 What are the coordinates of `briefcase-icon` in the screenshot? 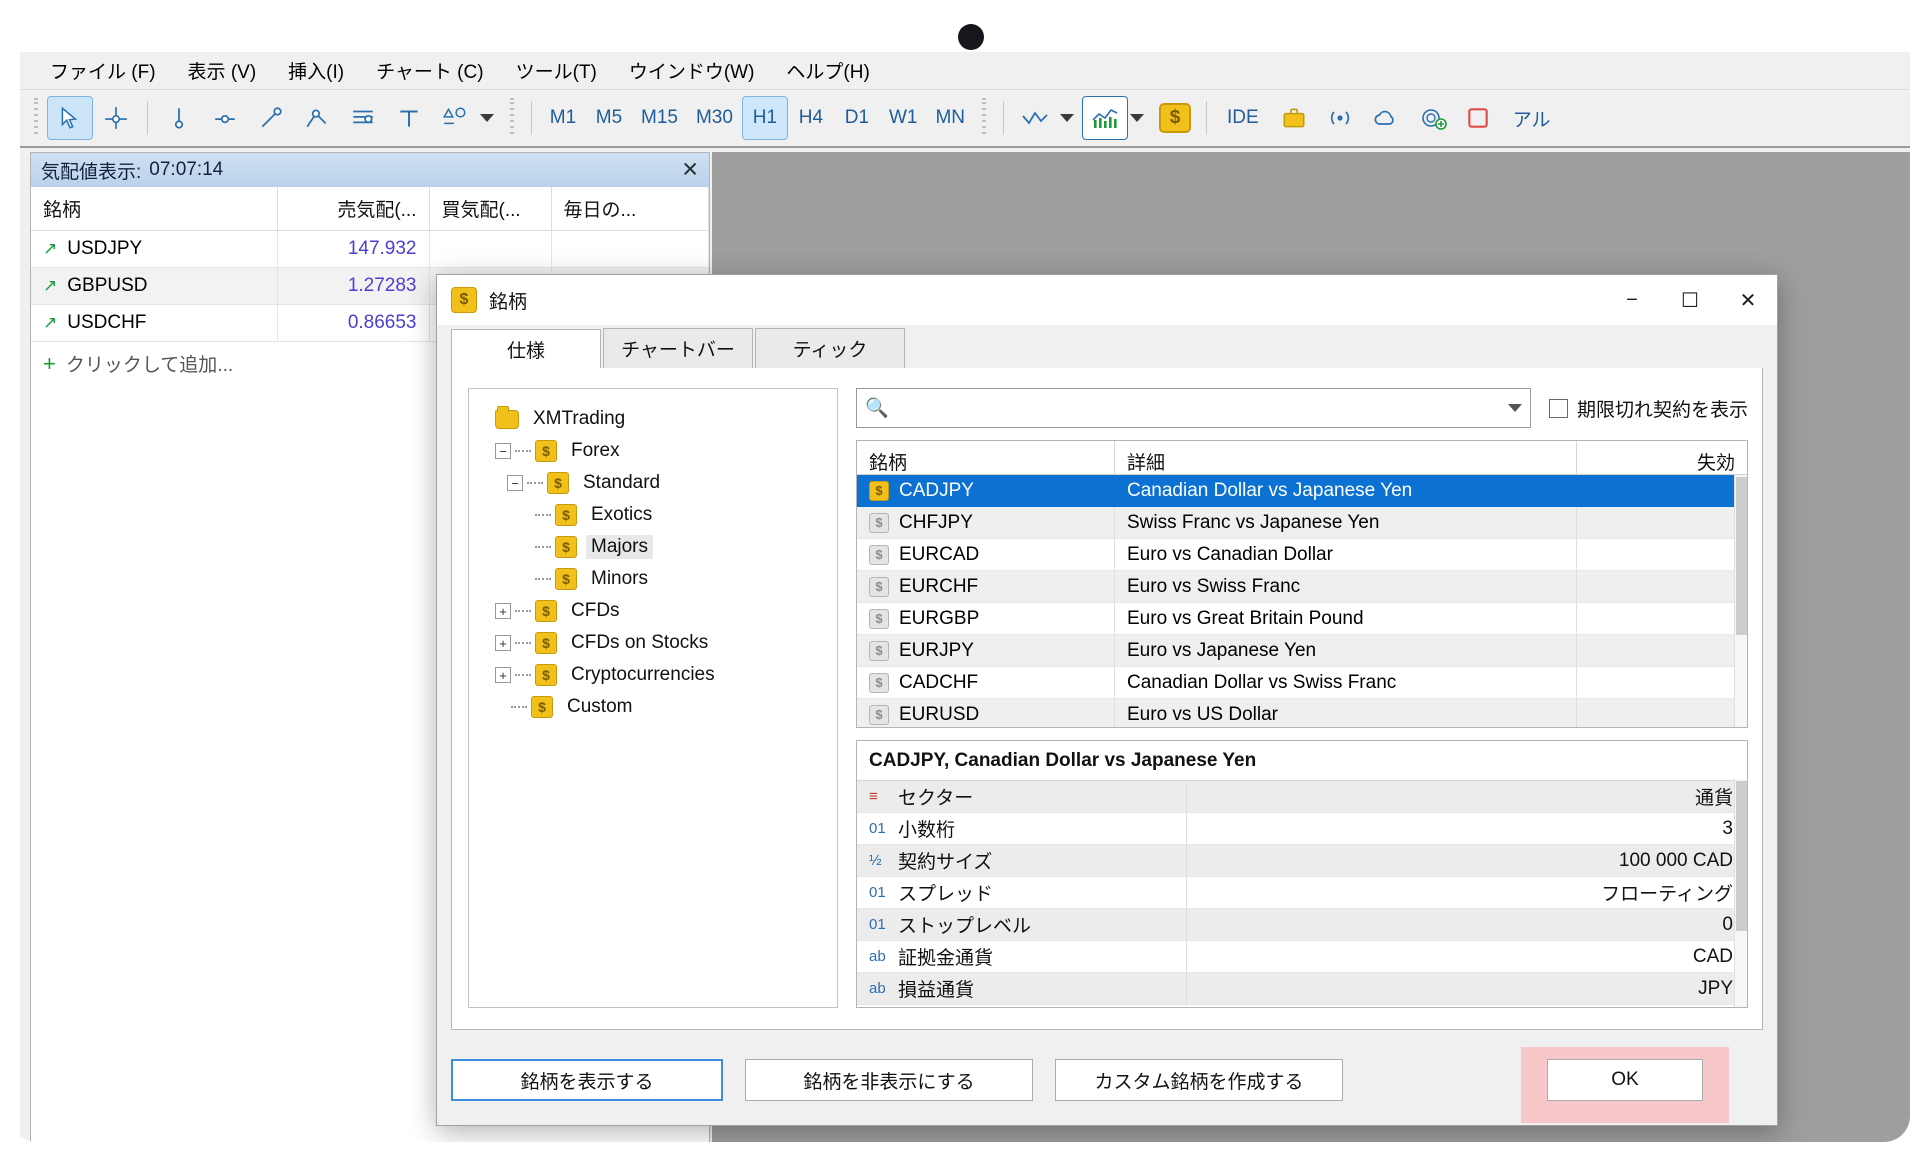 It's located at (1294, 118).